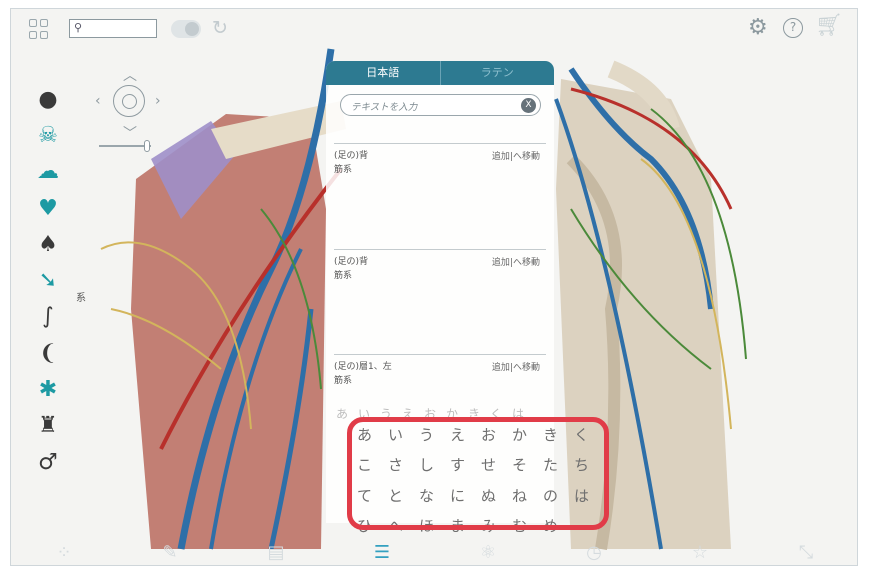 The image size is (870, 566). I want to click on clear-search-button: X, so click(528, 105).